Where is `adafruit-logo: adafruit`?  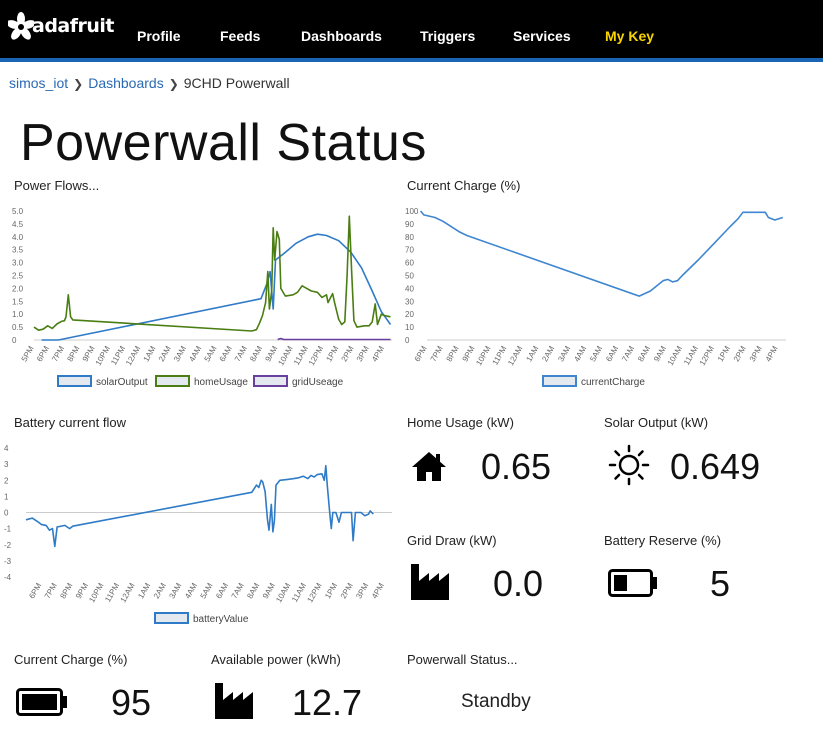 adafruit-logo: adafruit is located at coordinates (61, 26).